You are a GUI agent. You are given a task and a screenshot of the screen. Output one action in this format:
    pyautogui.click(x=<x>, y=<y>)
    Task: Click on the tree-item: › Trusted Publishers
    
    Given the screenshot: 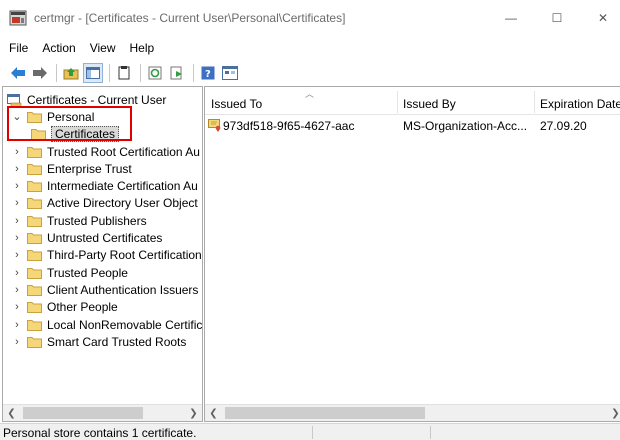 What is the action you would take?
    pyautogui.click(x=79, y=220)
    